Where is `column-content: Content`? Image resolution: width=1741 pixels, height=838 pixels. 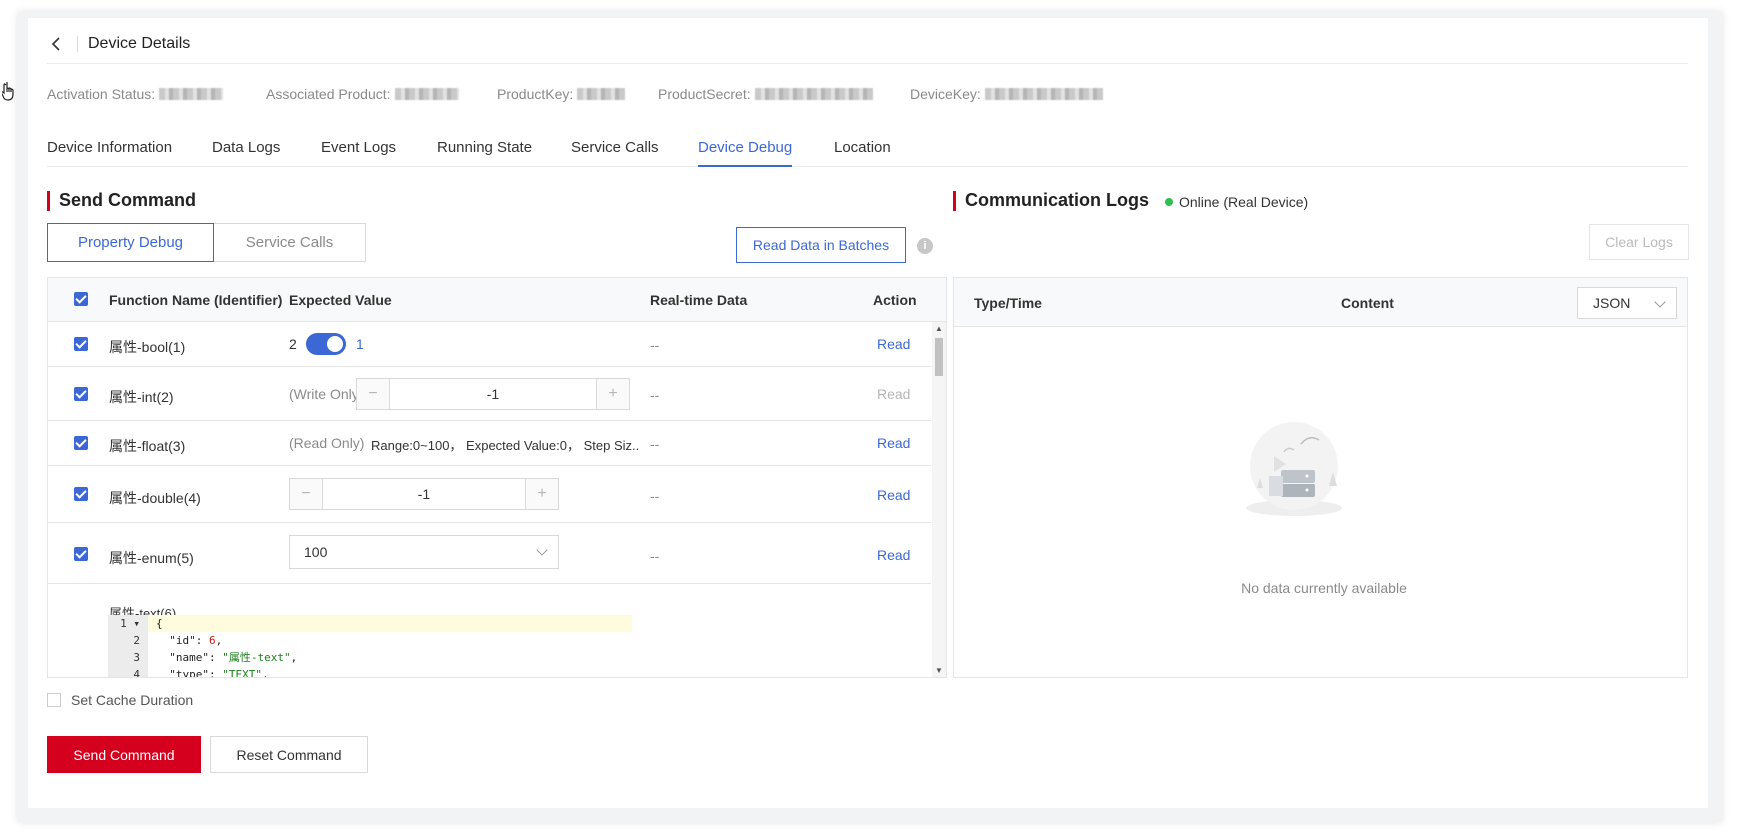 column-content: Content is located at coordinates (1367, 303).